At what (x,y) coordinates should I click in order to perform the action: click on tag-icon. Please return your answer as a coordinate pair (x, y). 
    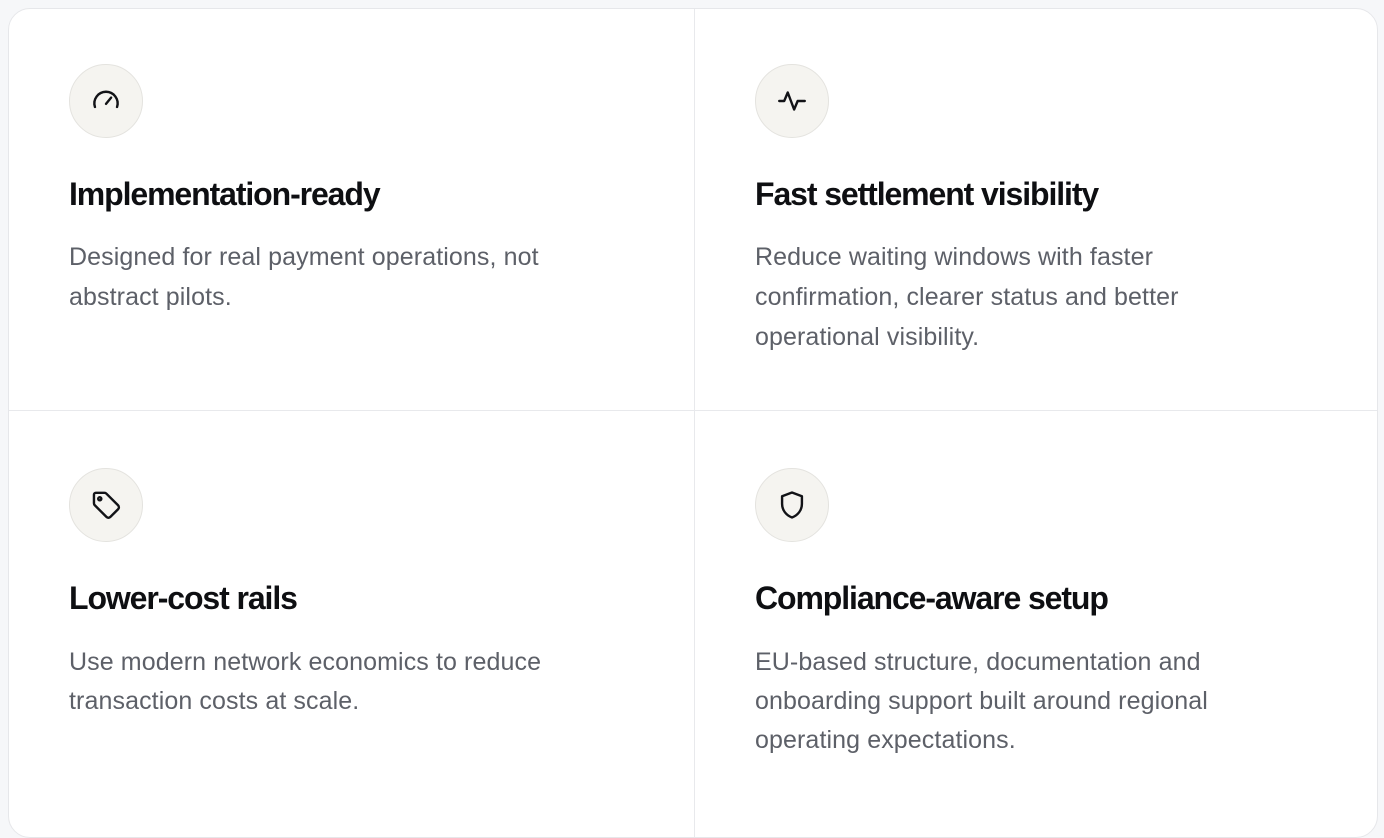
    Looking at the image, I should click on (106, 505).